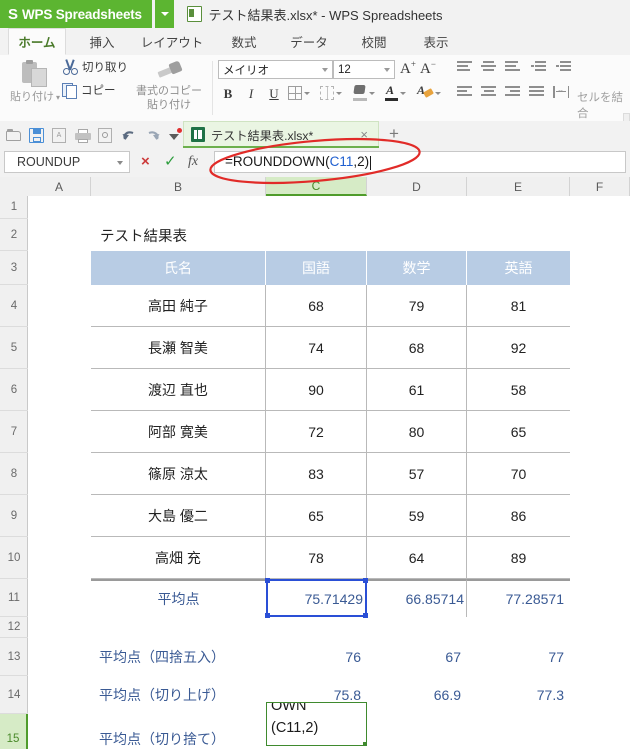 This screenshot has height=749, width=630. Describe the element at coordinates (152, 135) in the screenshot. I see `redo-icon` at that location.